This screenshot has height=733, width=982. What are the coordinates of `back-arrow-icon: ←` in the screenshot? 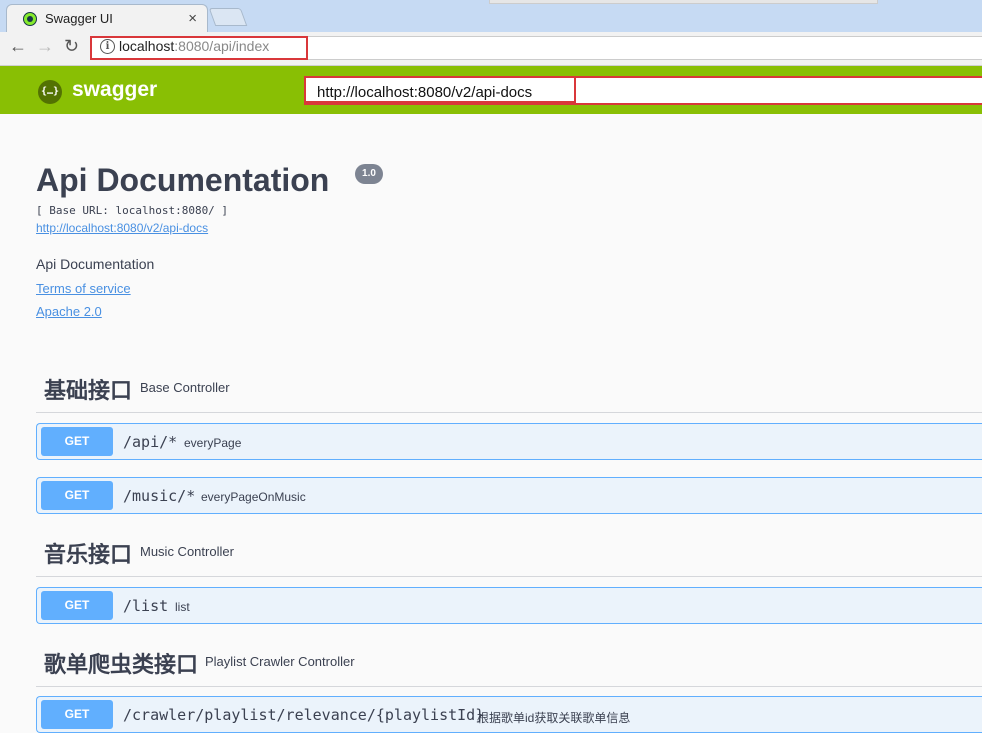 It's located at (18, 46).